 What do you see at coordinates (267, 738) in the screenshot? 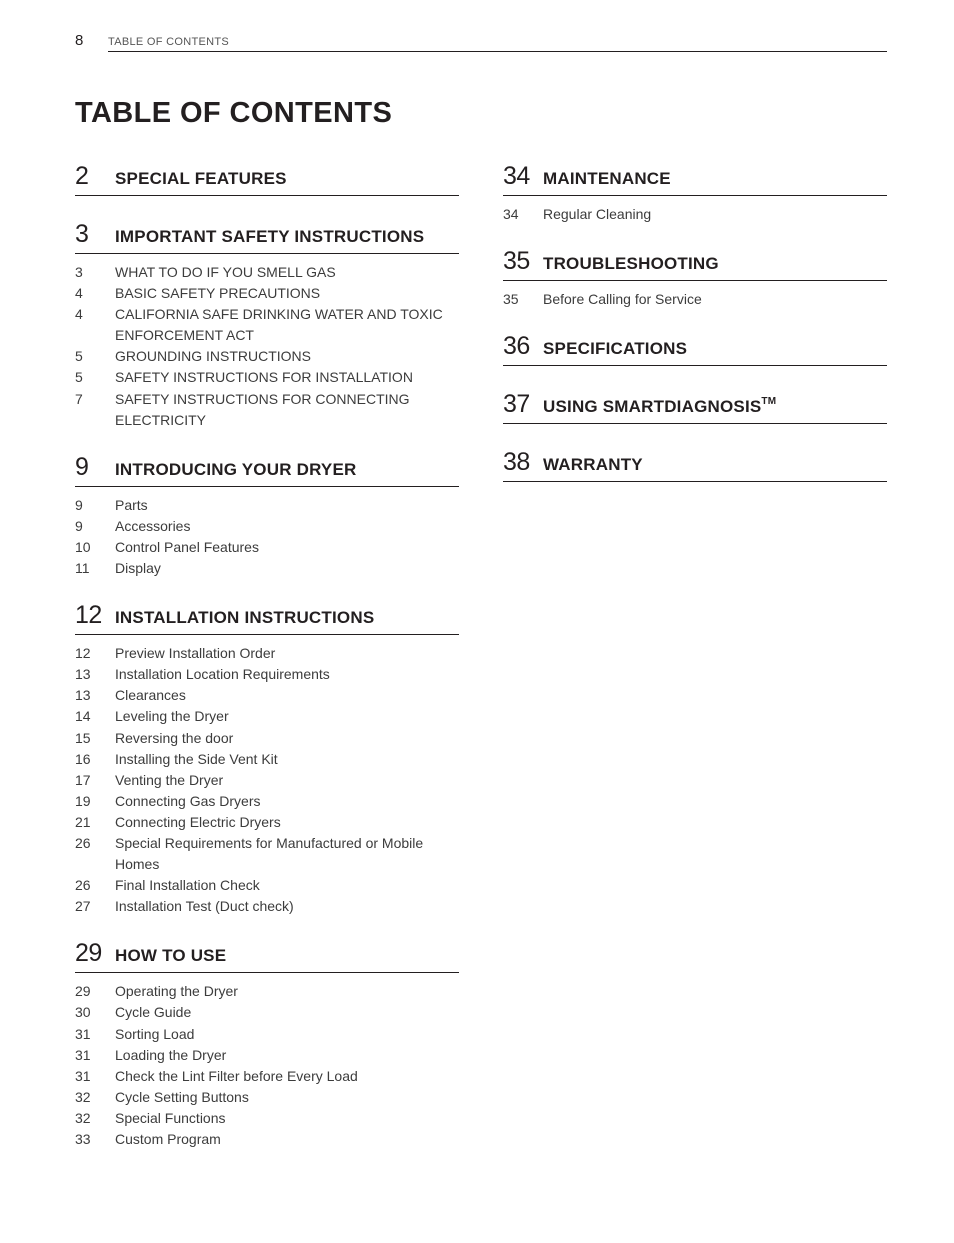
I see `toc-entry: 15 Reversing the door` at bounding box center [267, 738].